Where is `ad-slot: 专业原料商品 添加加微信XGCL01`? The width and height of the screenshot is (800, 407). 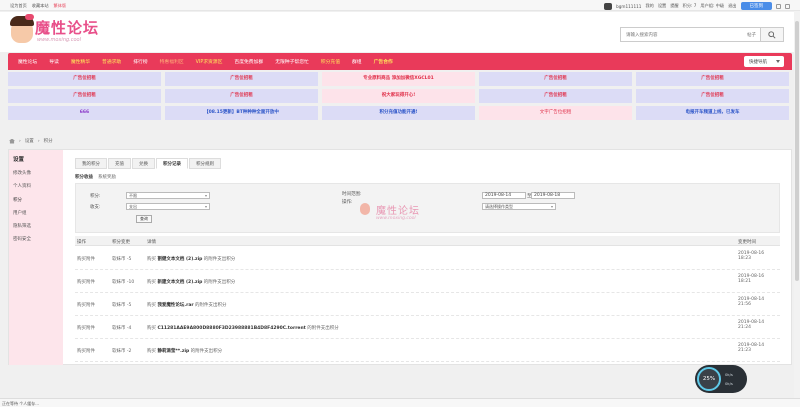 ad-slot: 专业原料商品 添加加微信XGCL01 is located at coordinates (398, 79).